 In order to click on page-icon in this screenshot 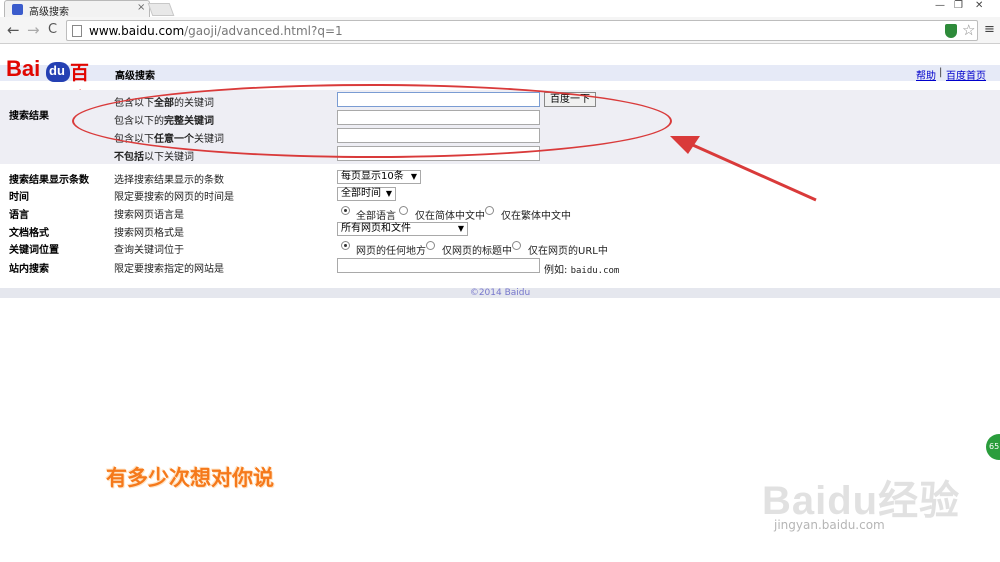, I will do `click(77, 31)`.